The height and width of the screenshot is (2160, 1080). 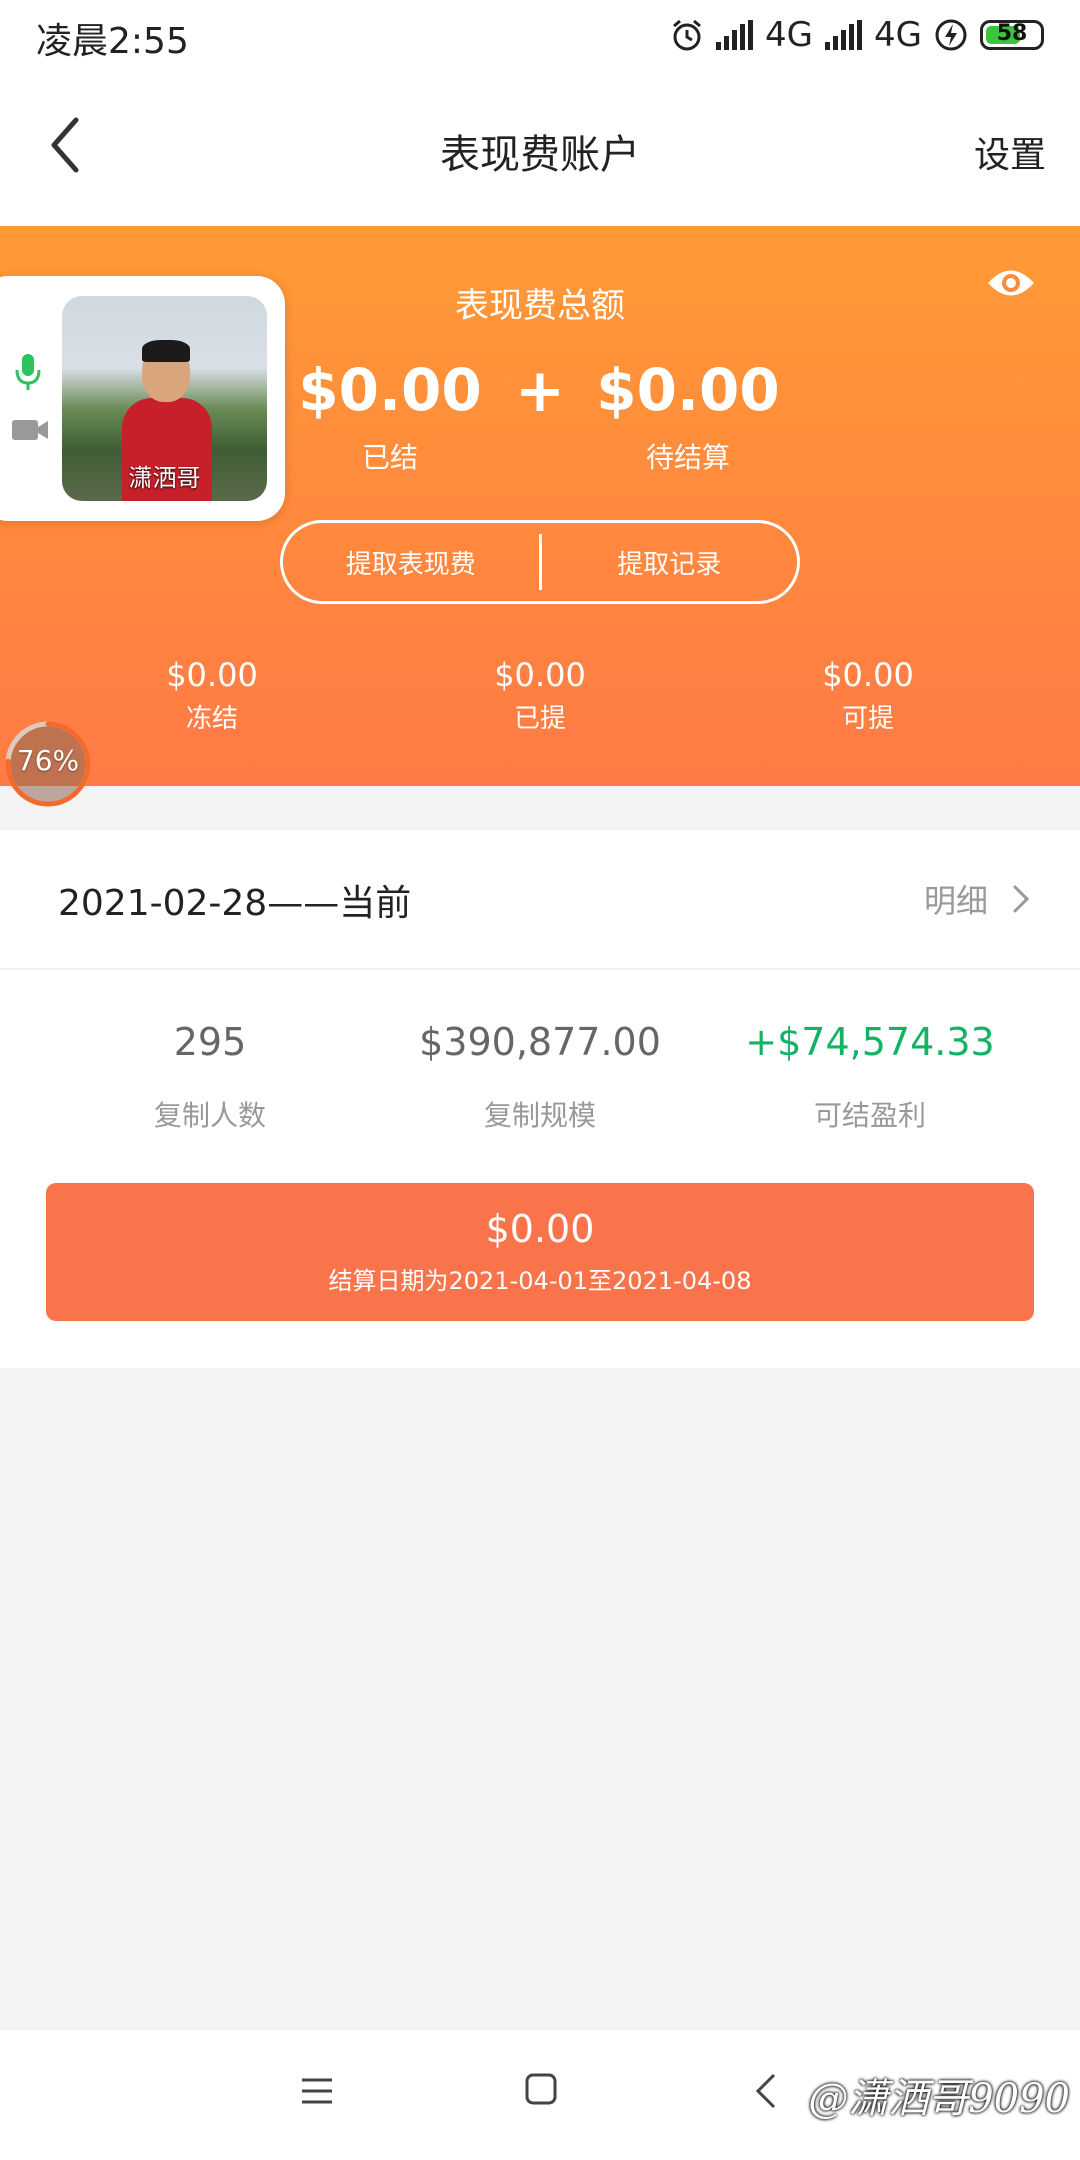 I want to click on period-row: 2021-02-28——当前 明细, so click(x=540, y=899).